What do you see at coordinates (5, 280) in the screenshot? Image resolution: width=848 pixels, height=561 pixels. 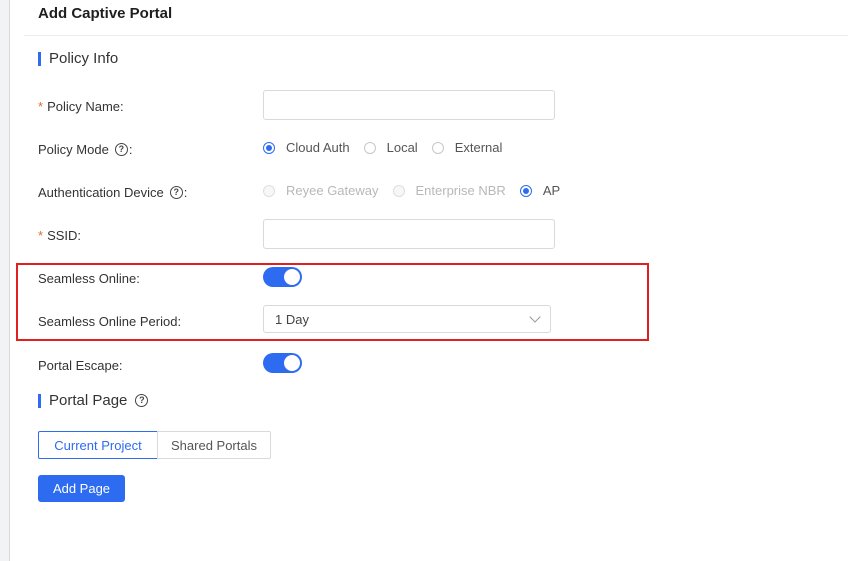 I see `left-rail` at bounding box center [5, 280].